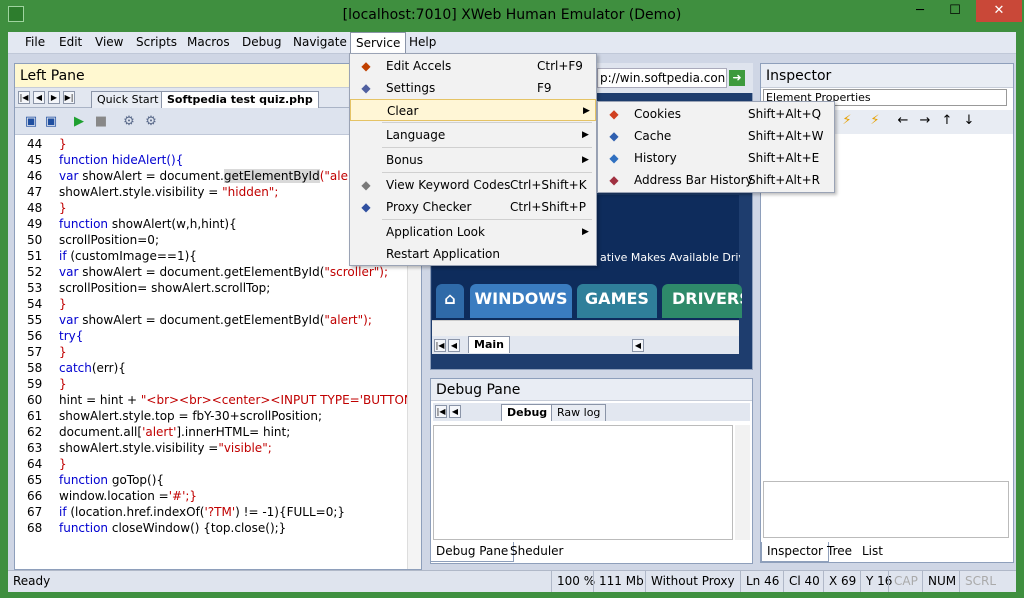 This screenshot has height=598, width=1024. What do you see at coordinates (87, 240) in the screenshot?
I see `code-line: 50 scrollPosition=0;` at bounding box center [87, 240].